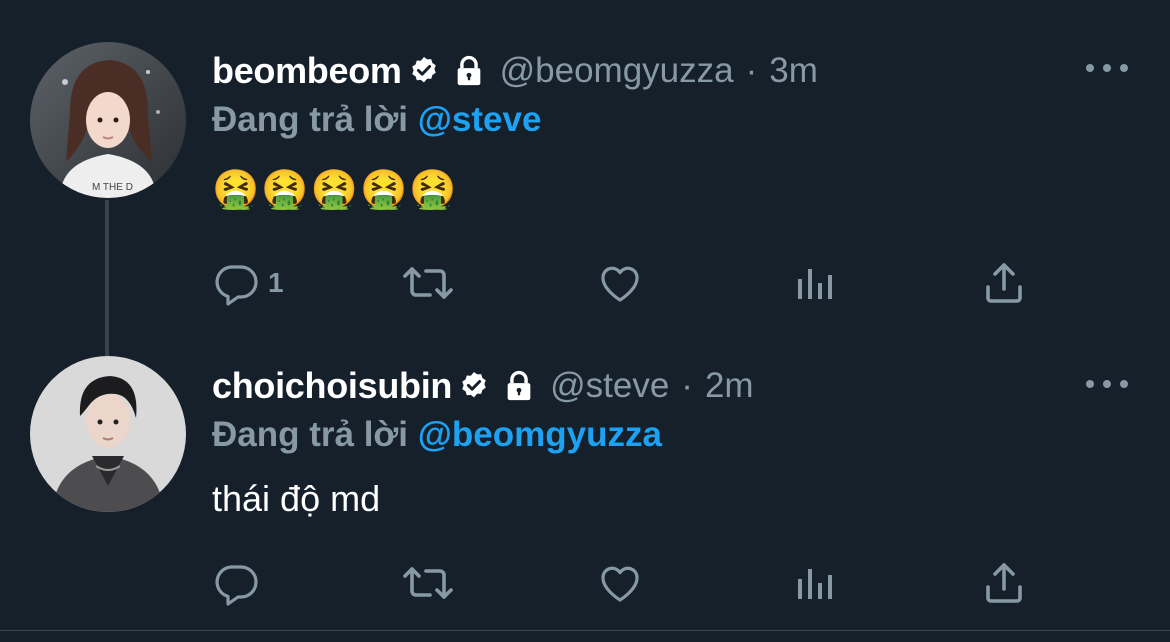 This screenshot has width=1170, height=642. Describe the element at coordinates (112, 187) in the screenshot. I see `svg-text: M THE D` at that location.